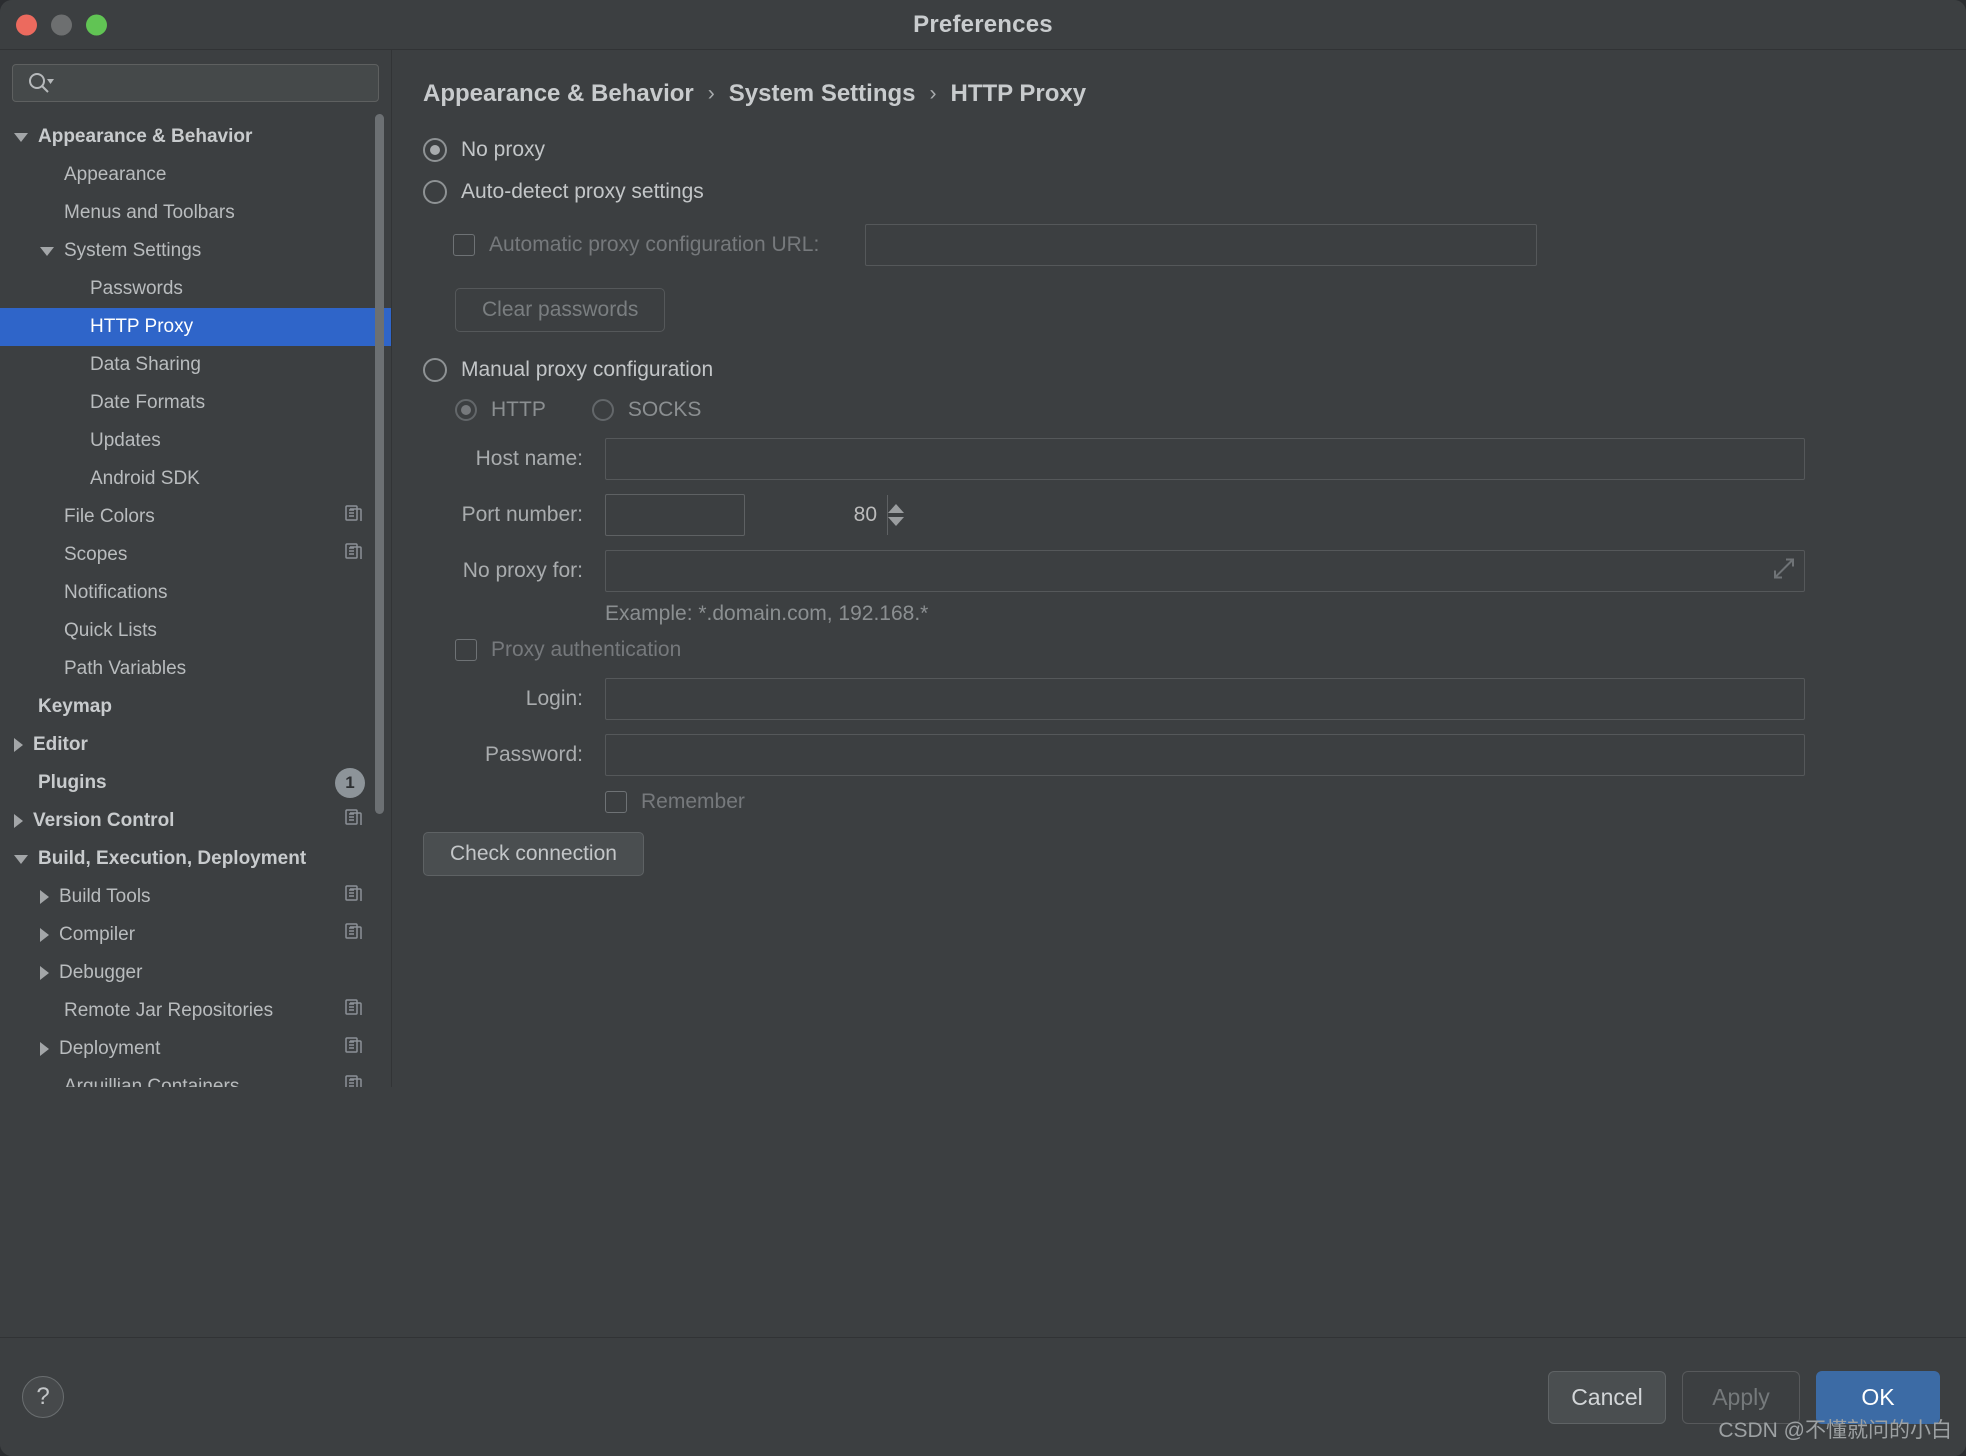 The image size is (1966, 1456). Describe the element at coordinates (1205, 459) in the screenshot. I see `host-name-input` at that location.